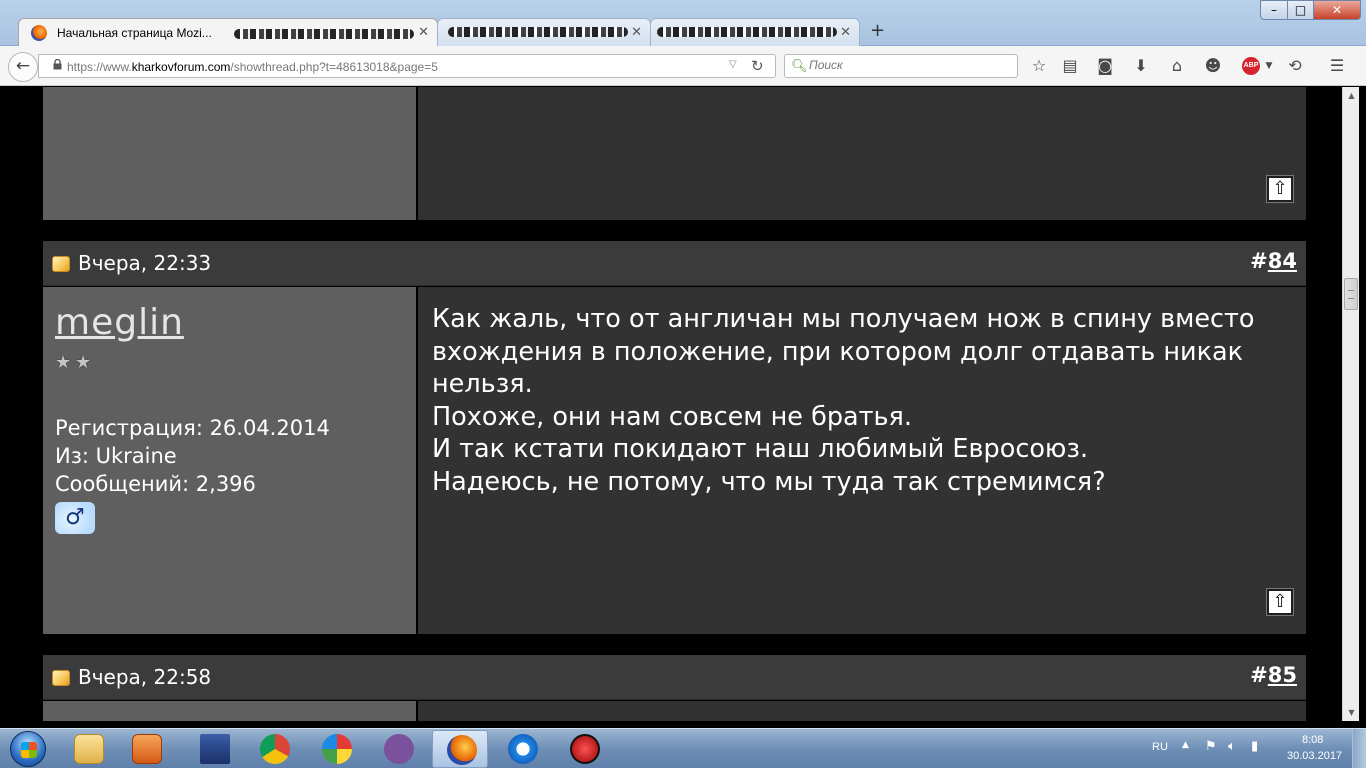 Image resolution: width=1366 pixels, height=768 pixels. I want to click on language-indicator: RU, so click(1160, 747).